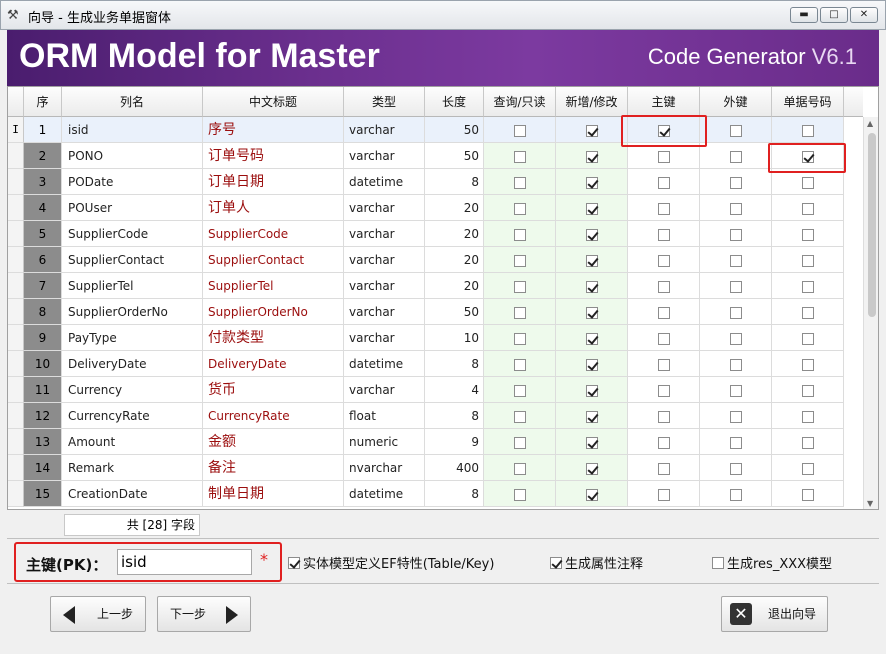 This screenshot has height=654, width=886. I want to click on chinese-title-cell: 备注, so click(273, 468).